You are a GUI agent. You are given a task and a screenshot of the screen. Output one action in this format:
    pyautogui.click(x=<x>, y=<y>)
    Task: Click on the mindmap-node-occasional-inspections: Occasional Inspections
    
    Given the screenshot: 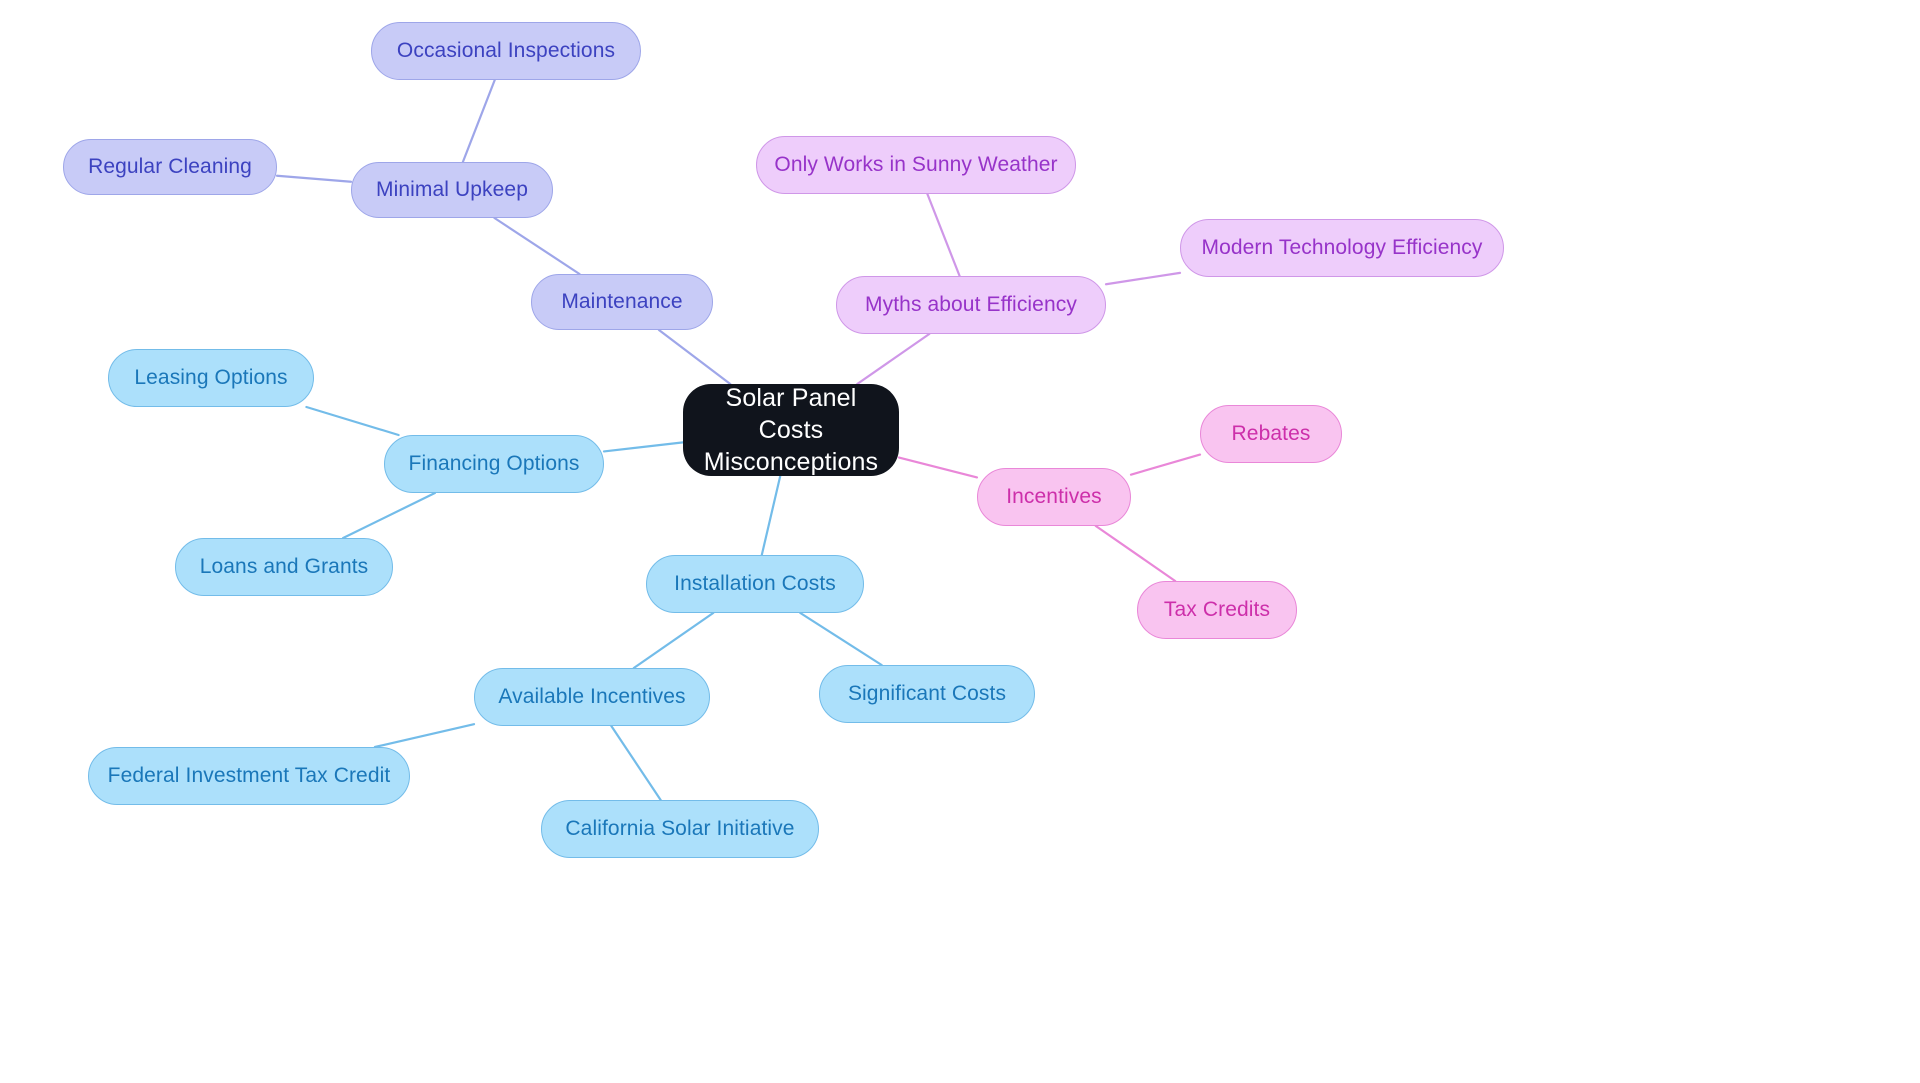 What is the action you would take?
    pyautogui.click(x=506, y=51)
    